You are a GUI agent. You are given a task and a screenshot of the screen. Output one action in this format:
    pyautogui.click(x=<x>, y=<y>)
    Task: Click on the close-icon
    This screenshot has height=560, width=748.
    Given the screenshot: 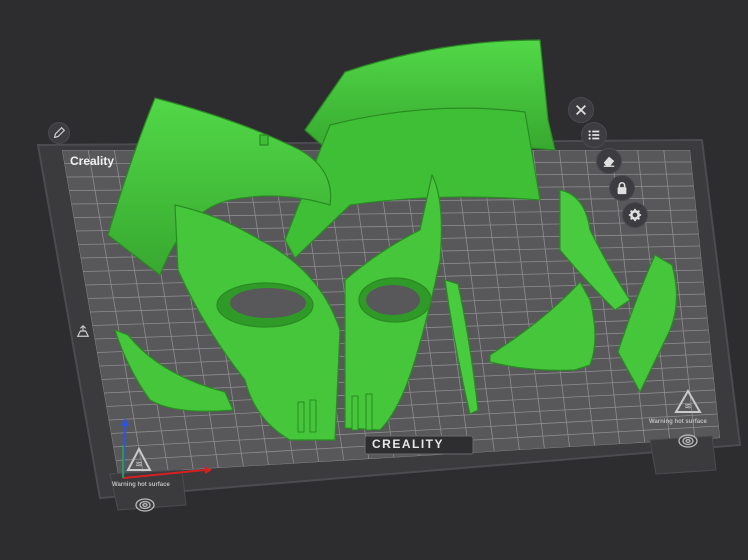 What is the action you would take?
    pyautogui.click(x=581, y=110)
    